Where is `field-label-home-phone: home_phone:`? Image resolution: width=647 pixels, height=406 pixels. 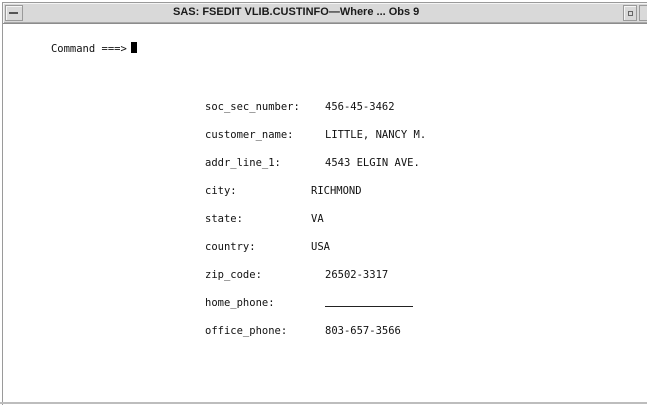
field-label-home-phone: home_phone: is located at coordinates (240, 303).